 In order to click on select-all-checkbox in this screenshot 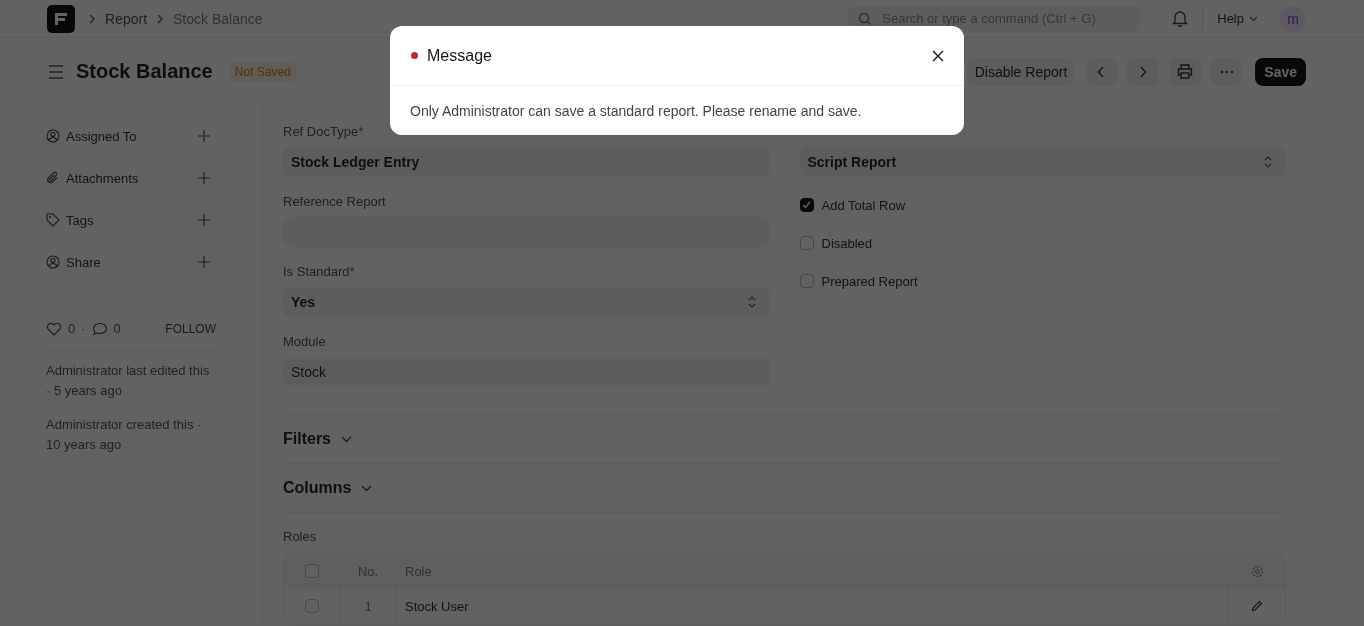, I will do `click(311, 571)`.